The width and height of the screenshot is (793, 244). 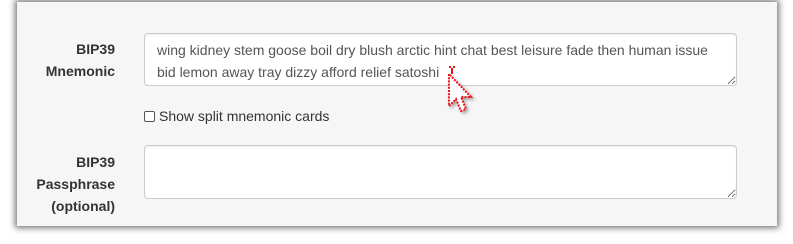 What do you see at coordinates (80, 71) in the screenshot?
I see `mnemonic-label-line2: Mnemonic` at bounding box center [80, 71].